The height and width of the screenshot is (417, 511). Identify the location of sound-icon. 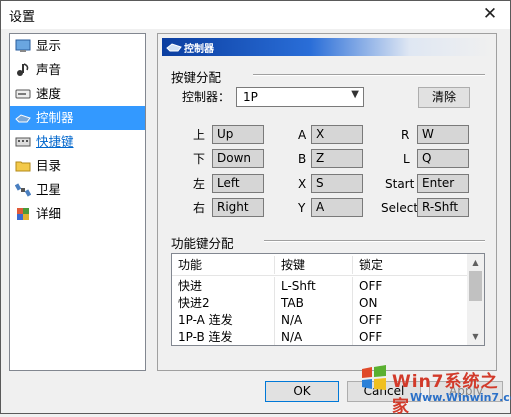
(23, 69).